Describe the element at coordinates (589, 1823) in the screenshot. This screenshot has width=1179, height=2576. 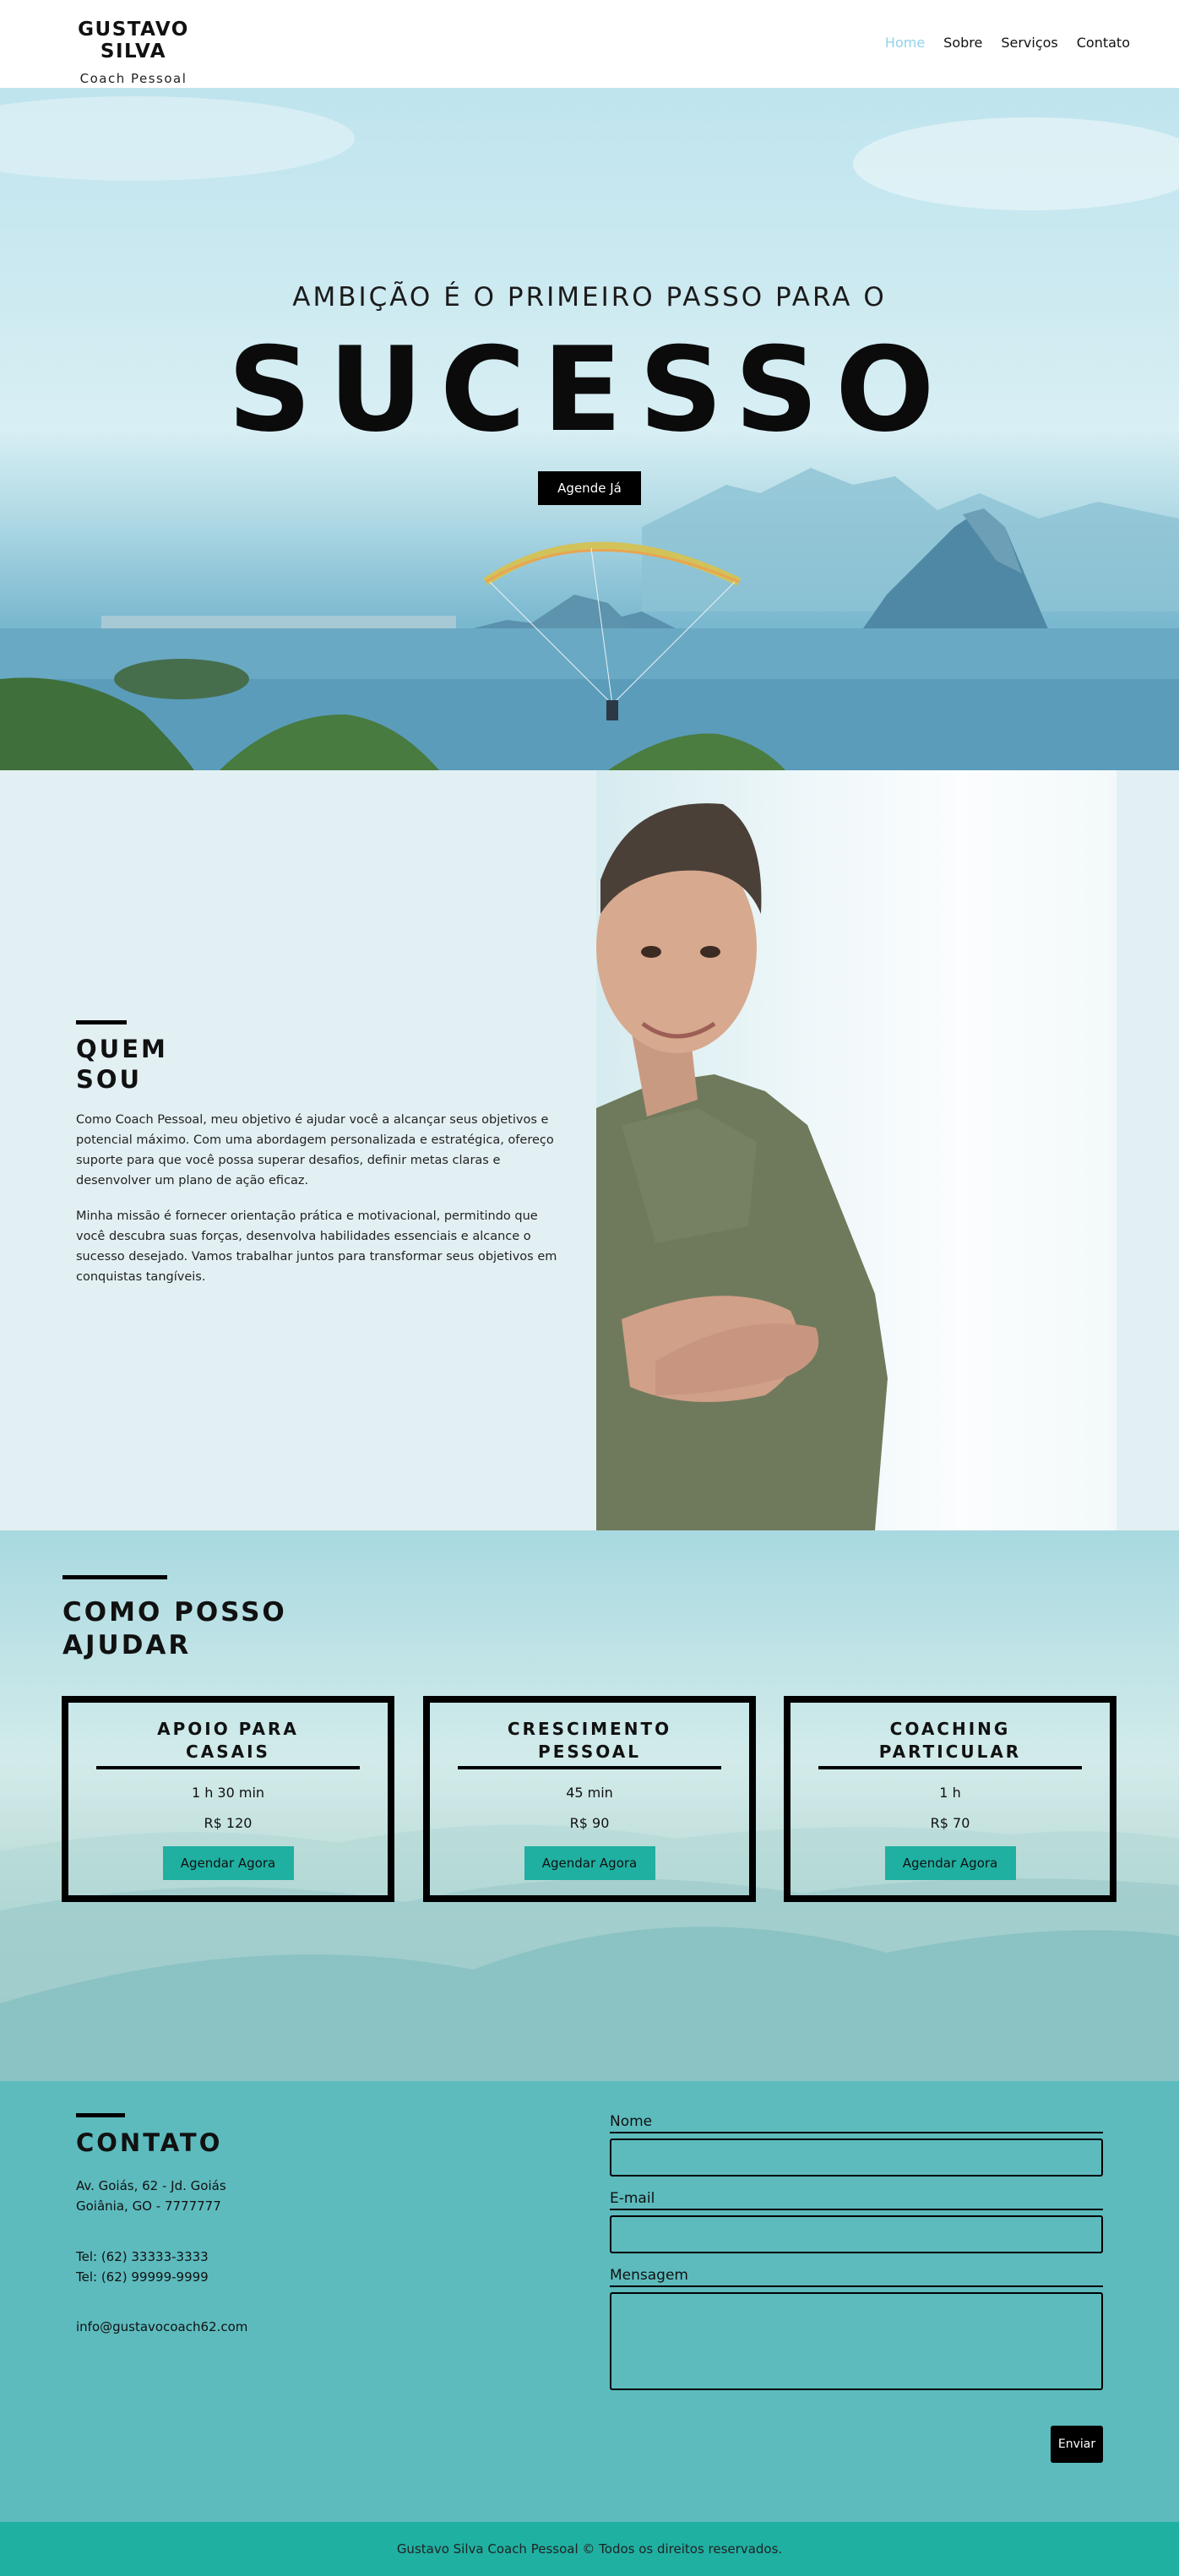
I see `service-price: R$ 90` at that location.